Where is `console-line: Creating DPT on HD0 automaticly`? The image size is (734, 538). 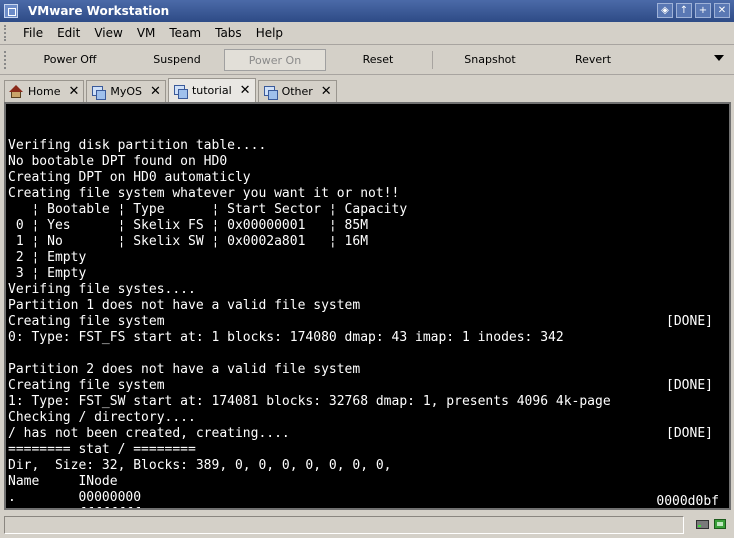
console-line: Creating DPT on HD0 automaticly is located at coordinates (363, 178).